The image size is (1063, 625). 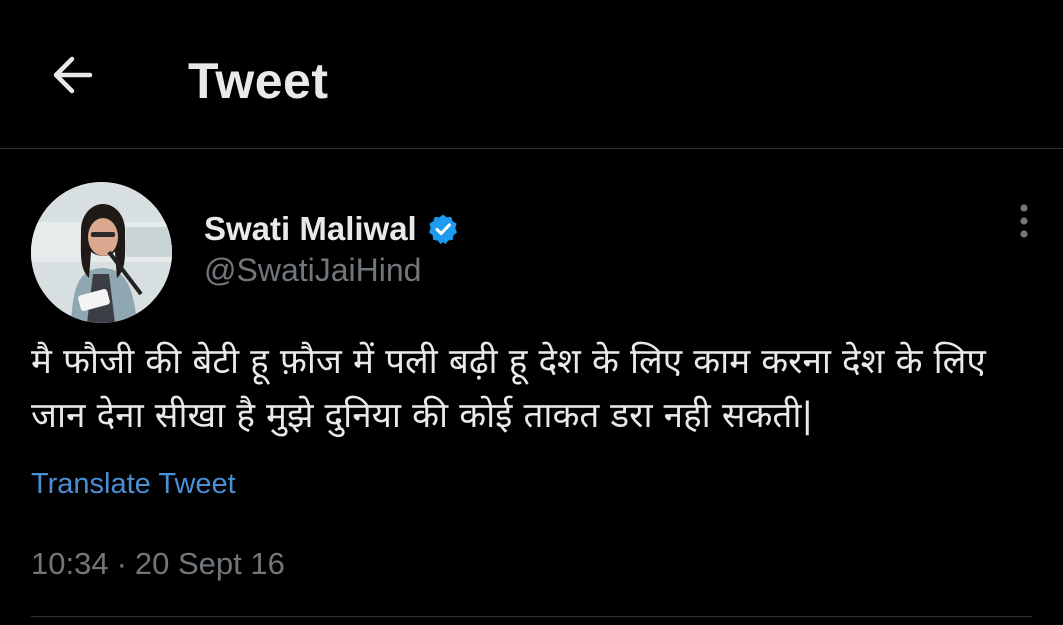 I want to click on translate-tweet-link: Translate Tweet, so click(x=133, y=484).